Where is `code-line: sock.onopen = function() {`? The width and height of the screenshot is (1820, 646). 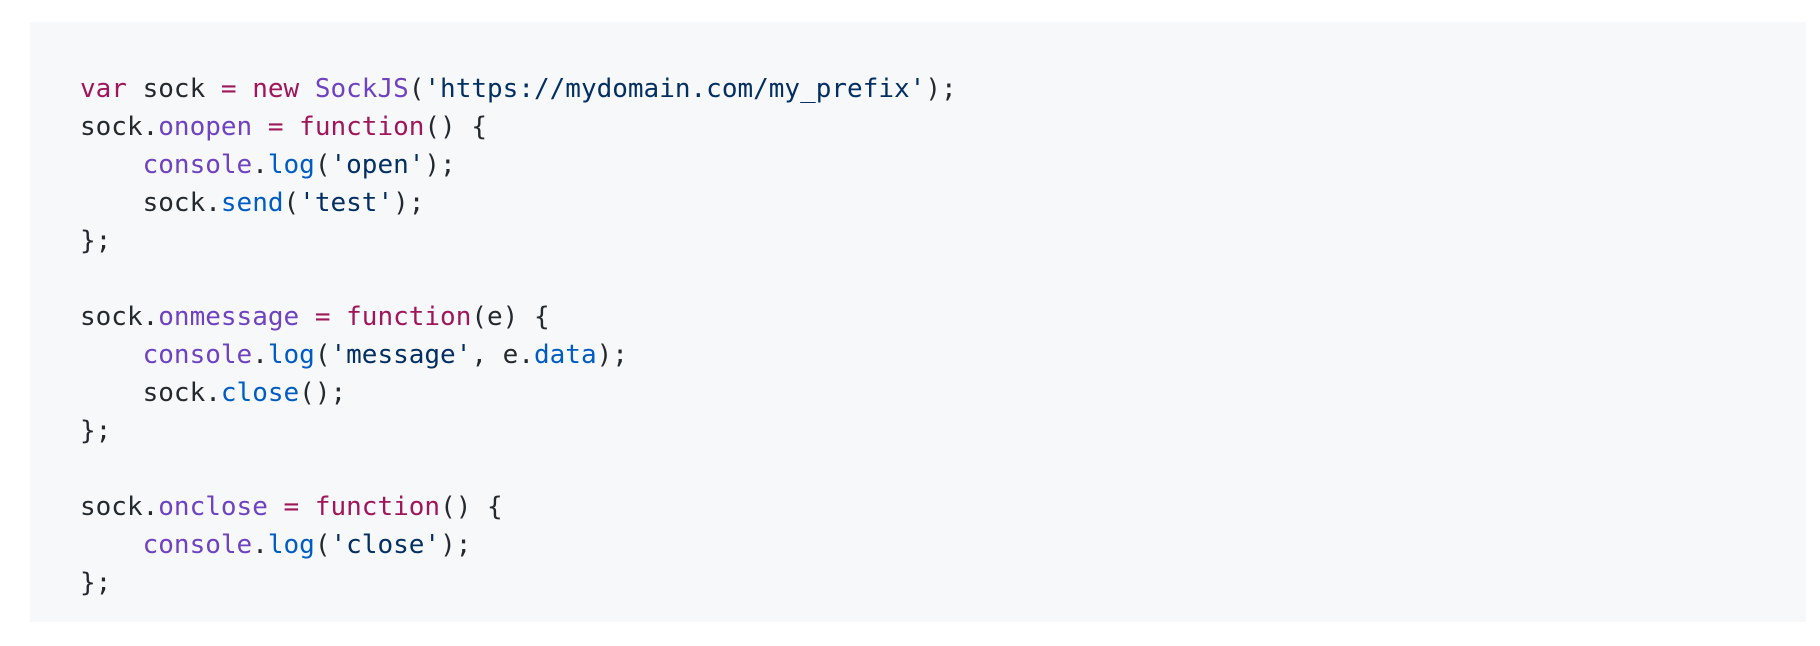
code-line: sock.onopen = function() { is located at coordinates (518, 127).